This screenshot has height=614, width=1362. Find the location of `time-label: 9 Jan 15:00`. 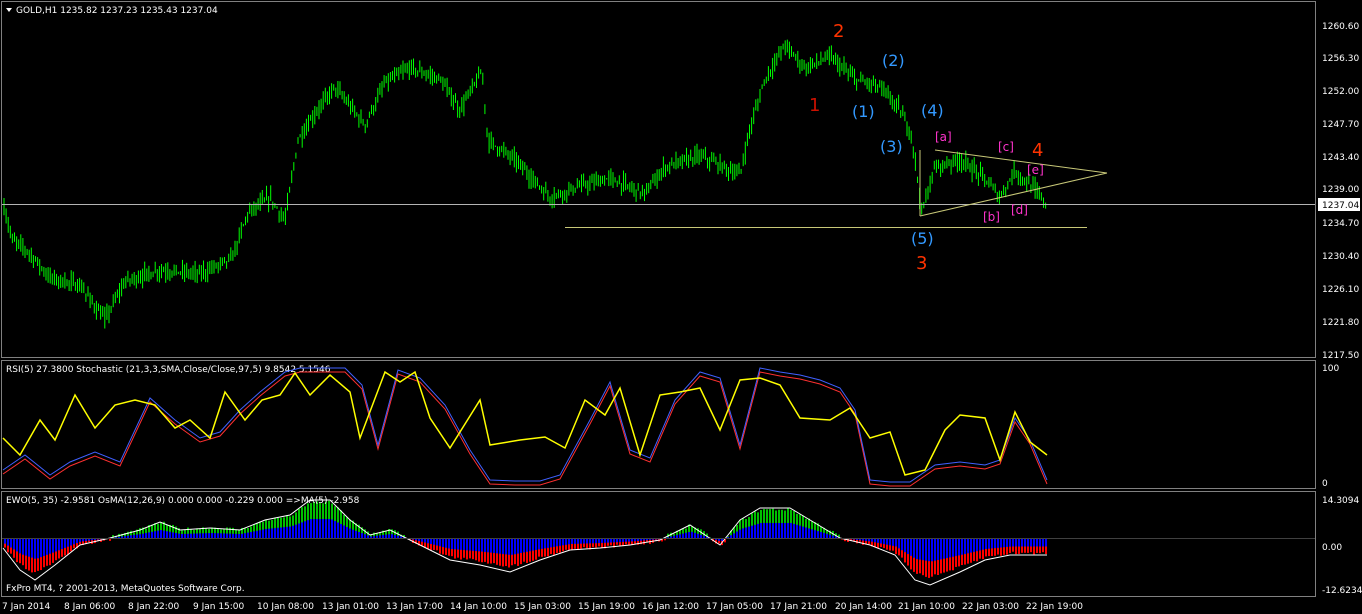

time-label: 9 Jan 15:00 is located at coordinates (219, 607).